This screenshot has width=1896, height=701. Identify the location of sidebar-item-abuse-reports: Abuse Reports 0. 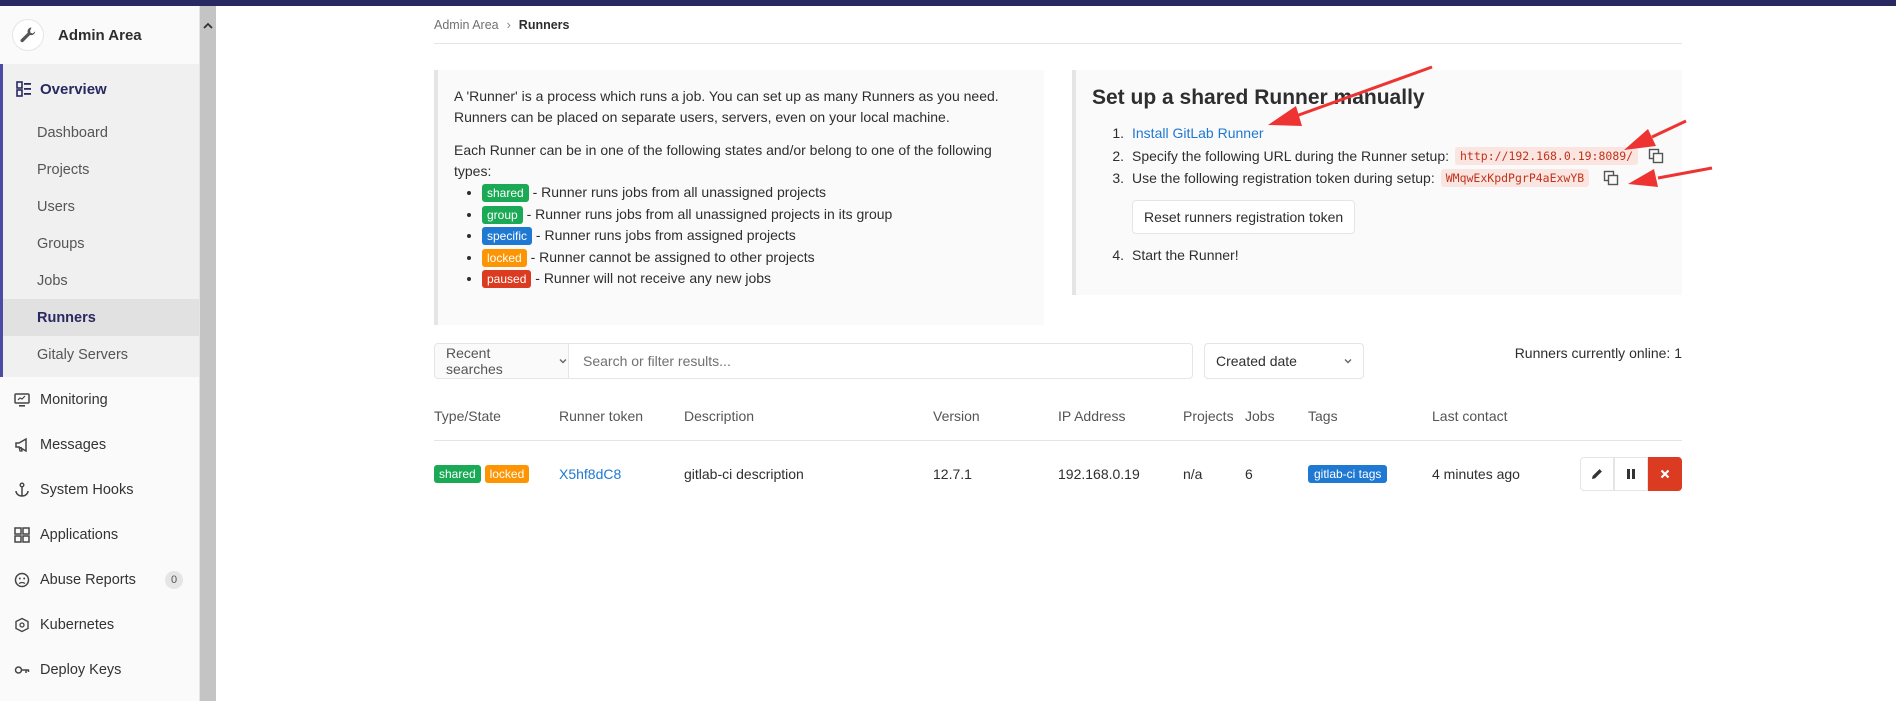
(99, 579).